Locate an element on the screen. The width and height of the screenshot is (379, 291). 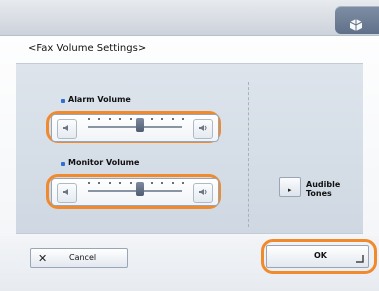
divider is located at coordinates (248, 154).